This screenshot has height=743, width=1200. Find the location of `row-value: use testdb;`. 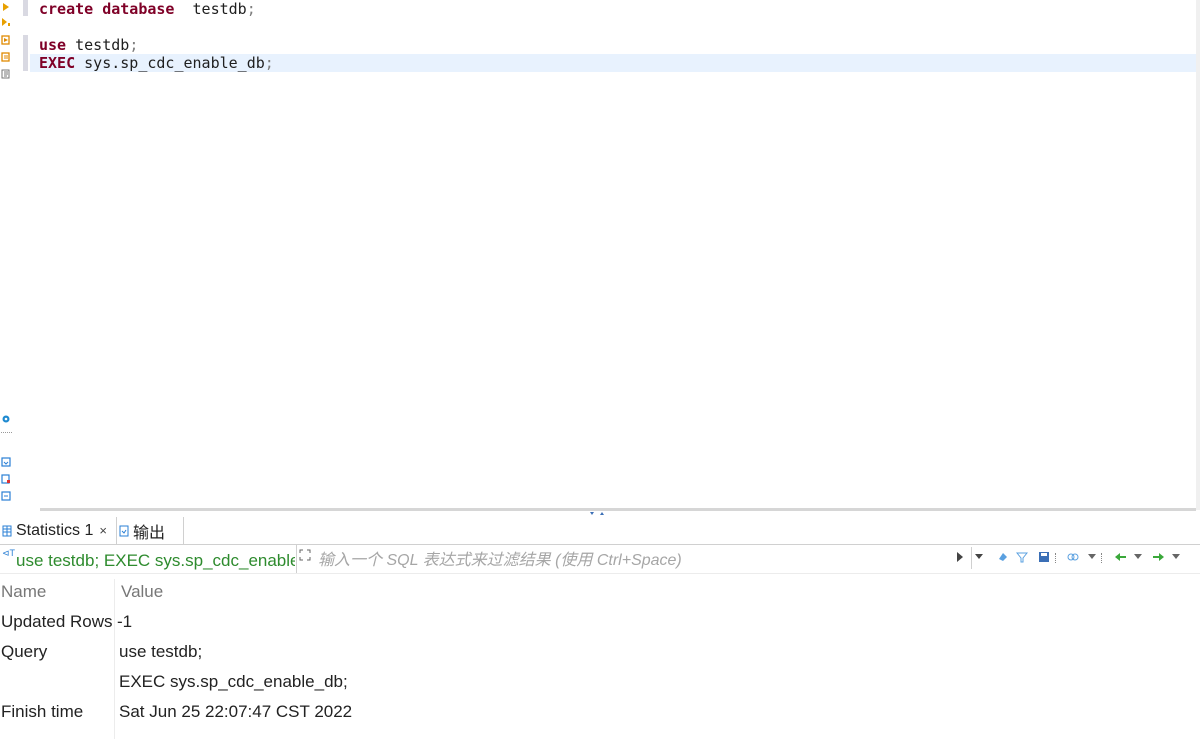

row-value: use testdb; is located at coordinates (161, 651).